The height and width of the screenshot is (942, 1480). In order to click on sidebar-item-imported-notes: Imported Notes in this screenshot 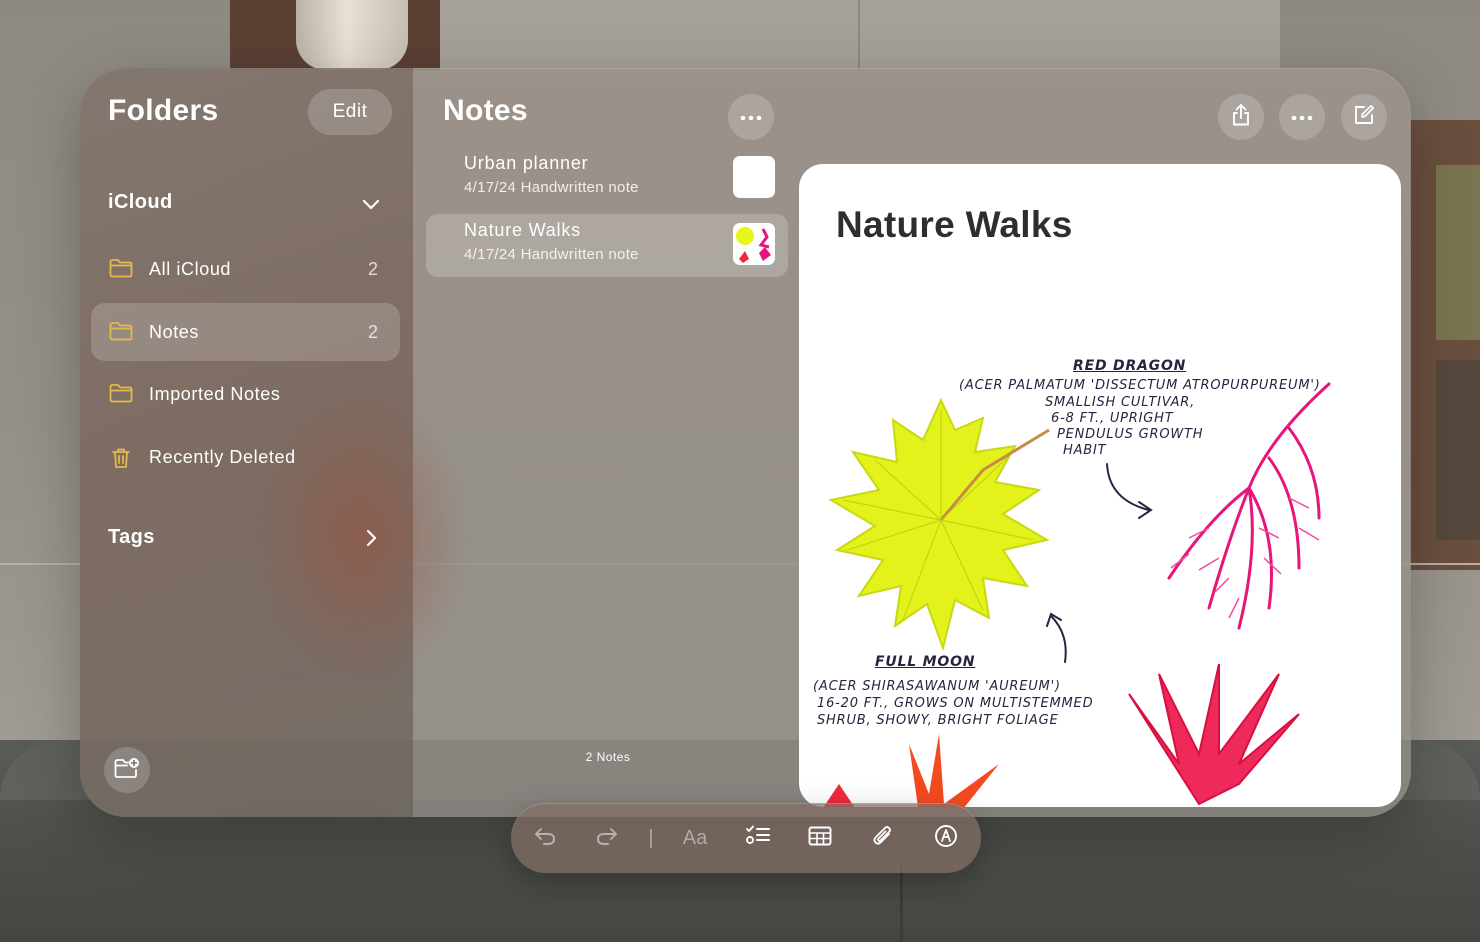, I will do `click(245, 394)`.